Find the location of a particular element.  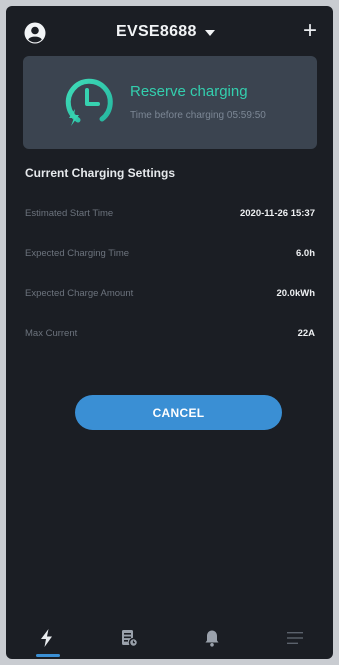

add-device-button: + is located at coordinates (310, 31).